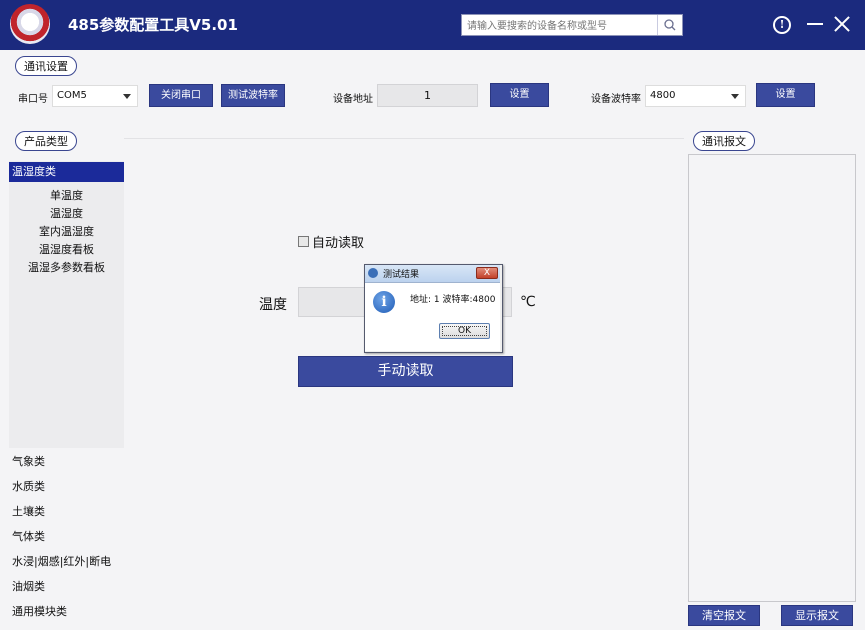 The image size is (865, 630). Describe the element at coordinates (519, 95) in the screenshot. I see `address-set-button: 设置` at that location.